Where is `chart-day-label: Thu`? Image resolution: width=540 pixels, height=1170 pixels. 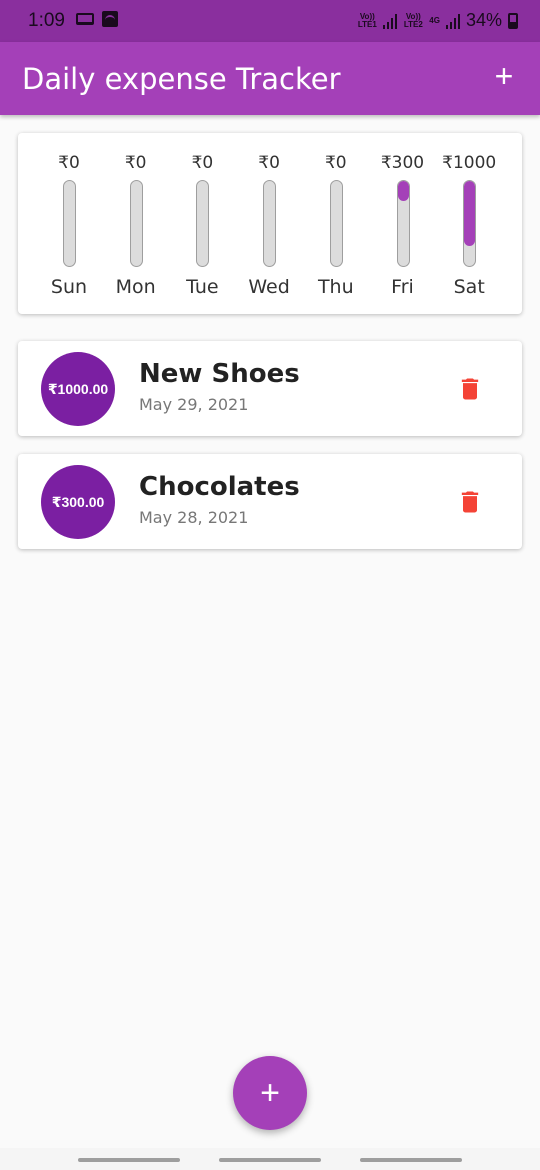
chart-day-label: Thu is located at coordinates (335, 287).